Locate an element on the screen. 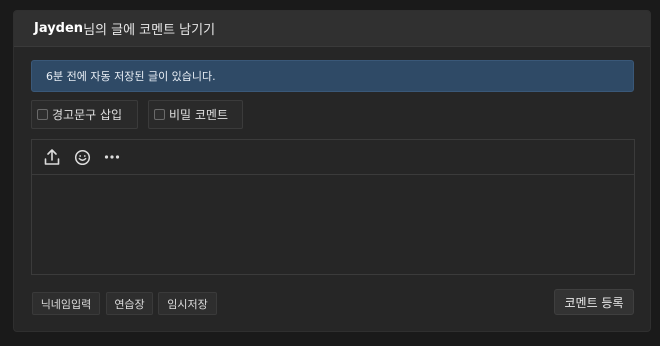  header-title: 님의 글에 코멘트 남기기 is located at coordinates (149, 30).